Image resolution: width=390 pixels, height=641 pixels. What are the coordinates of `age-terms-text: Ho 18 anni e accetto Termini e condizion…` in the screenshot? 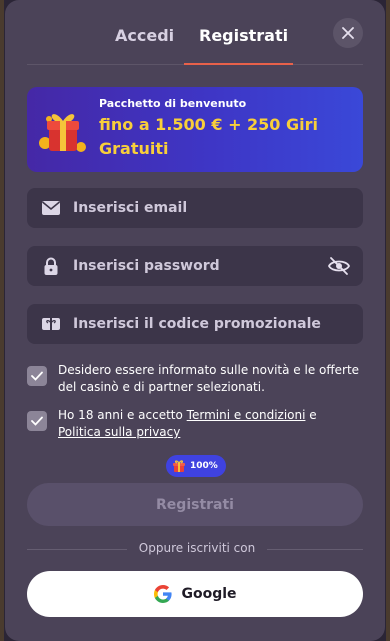 It's located at (212, 424).